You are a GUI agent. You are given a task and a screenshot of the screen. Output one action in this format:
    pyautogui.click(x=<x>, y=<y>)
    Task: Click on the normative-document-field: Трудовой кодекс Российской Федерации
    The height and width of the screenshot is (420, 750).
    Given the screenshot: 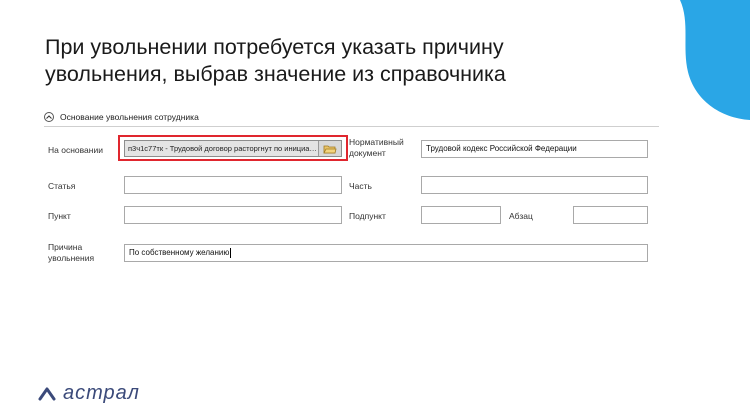 What is the action you would take?
    pyautogui.click(x=534, y=149)
    